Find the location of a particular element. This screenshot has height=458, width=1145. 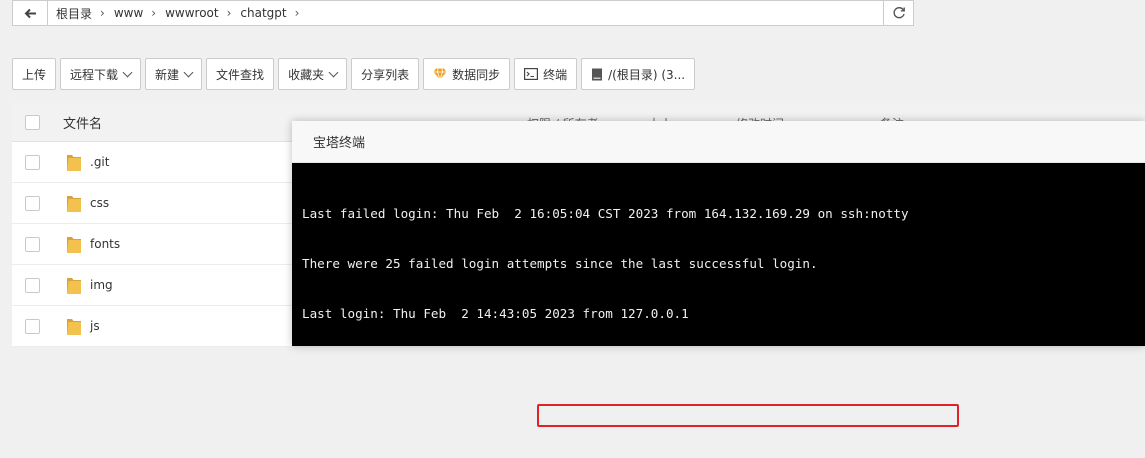

file-name: css is located at coordinates (99, 203).